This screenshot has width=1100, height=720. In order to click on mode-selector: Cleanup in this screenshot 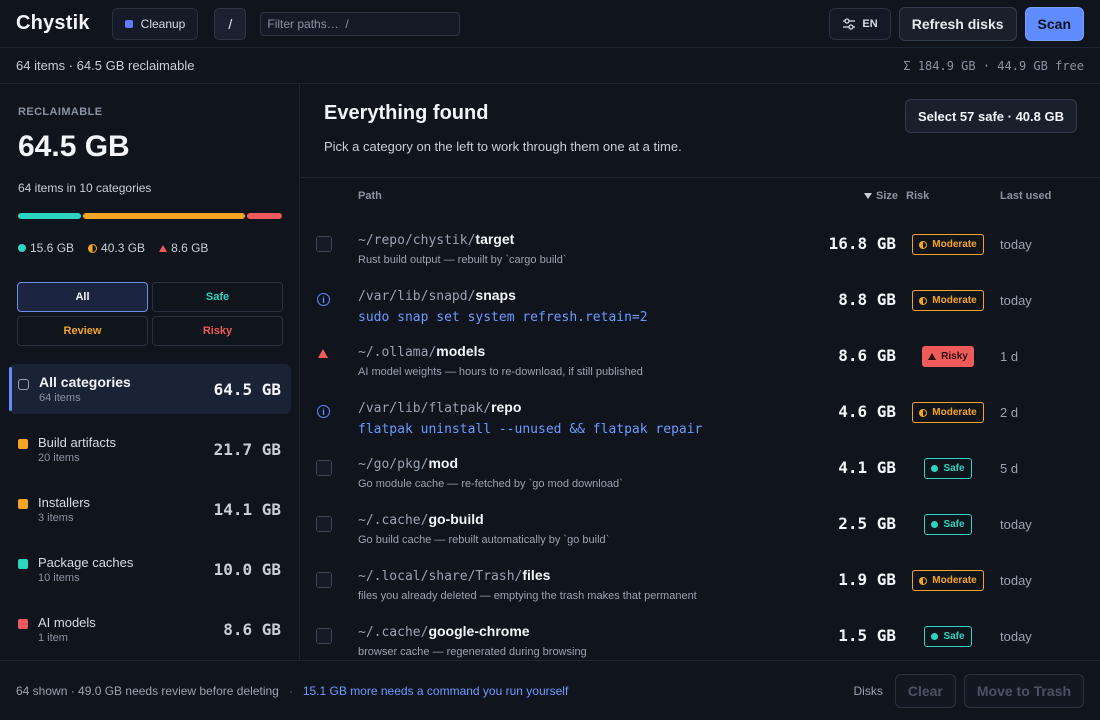, I will do `click(155, 23)`.